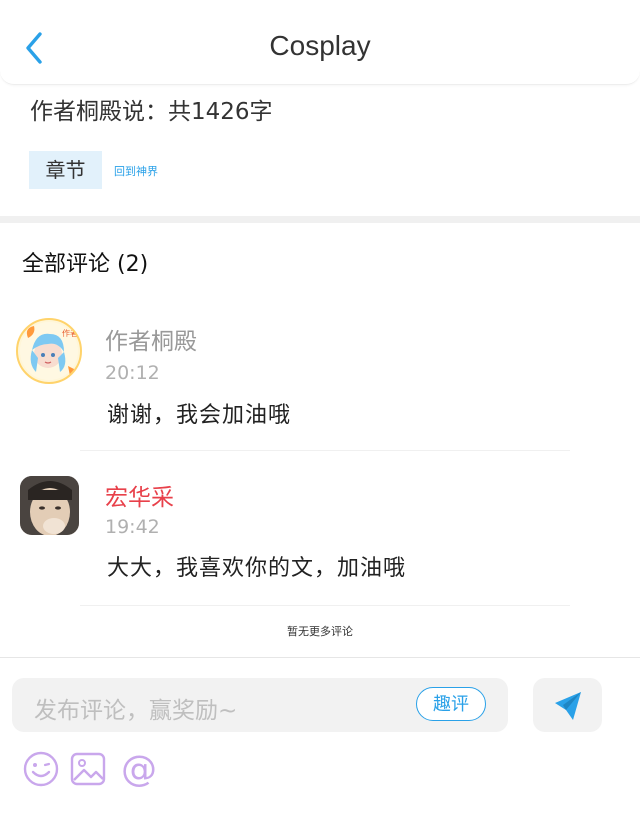 The width and height of the screenshot is (640, 839). Describe the element at coordinates (132, 527) in the screenshot. I see `comment-time: 19:42` at that location.